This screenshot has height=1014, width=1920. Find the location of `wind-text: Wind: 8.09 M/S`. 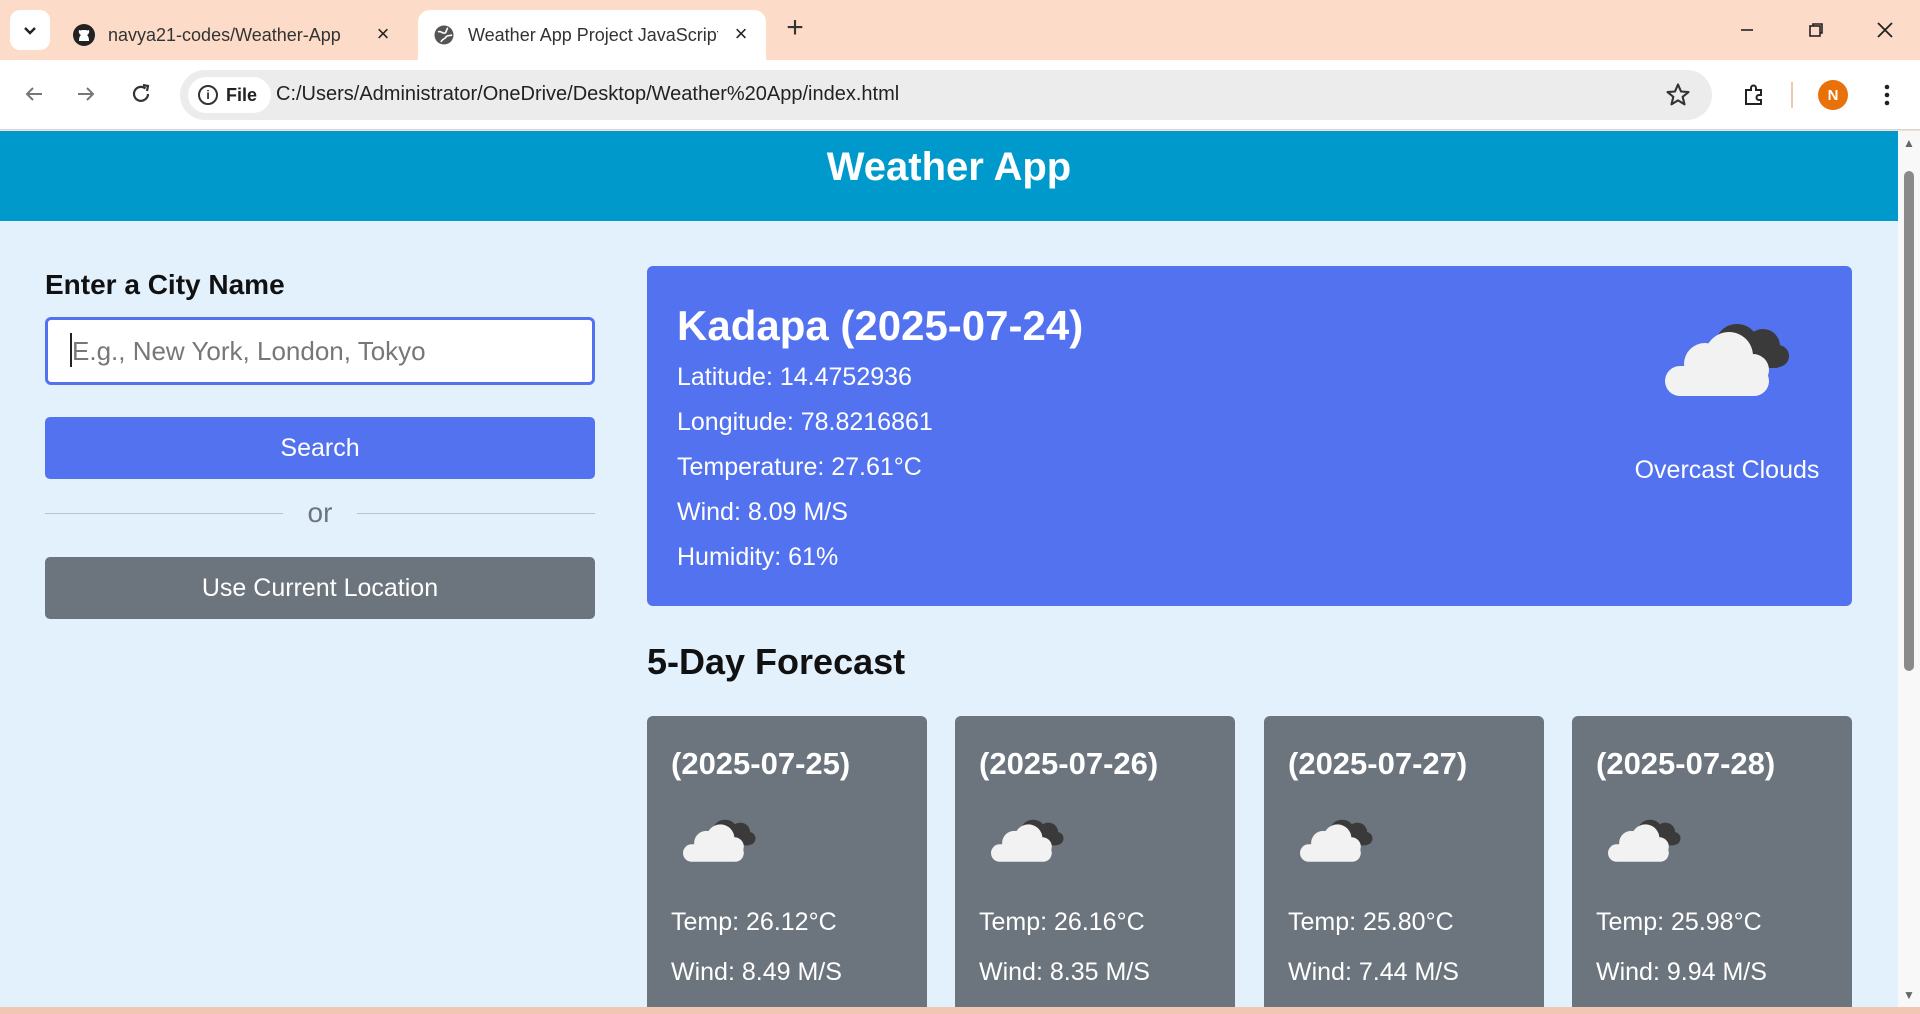

wind-text: Wind: 8.09 M/S is located at coordinates (762, 512).